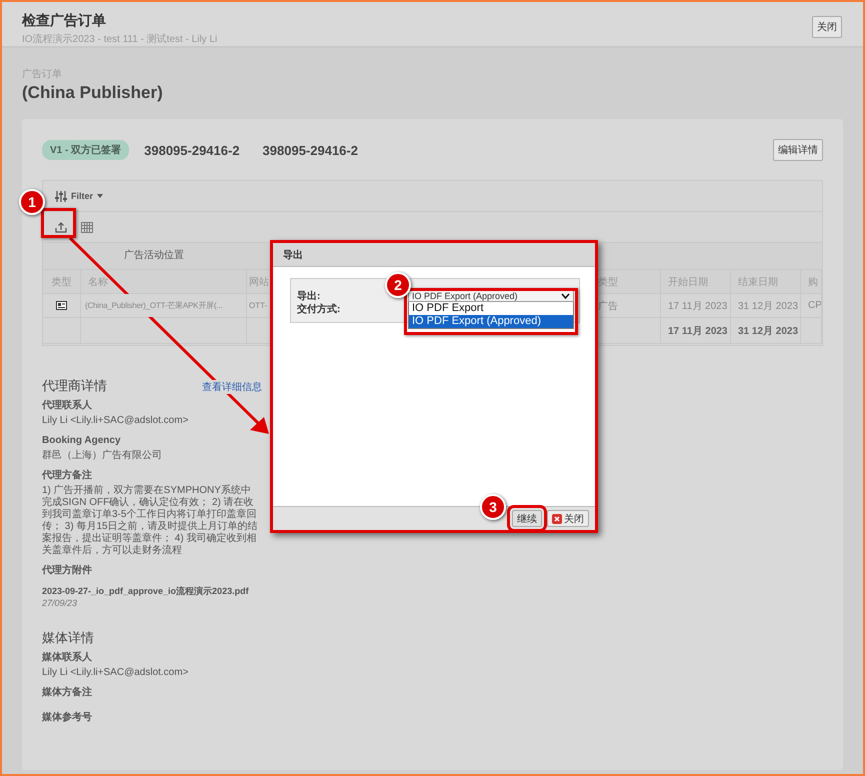 The height and width of the screenshot is (776, 865). What do you see at coordinates (67, 476) in the screenshot?
I see `field-label: 代理方备注` at bounding box center [67, 476].